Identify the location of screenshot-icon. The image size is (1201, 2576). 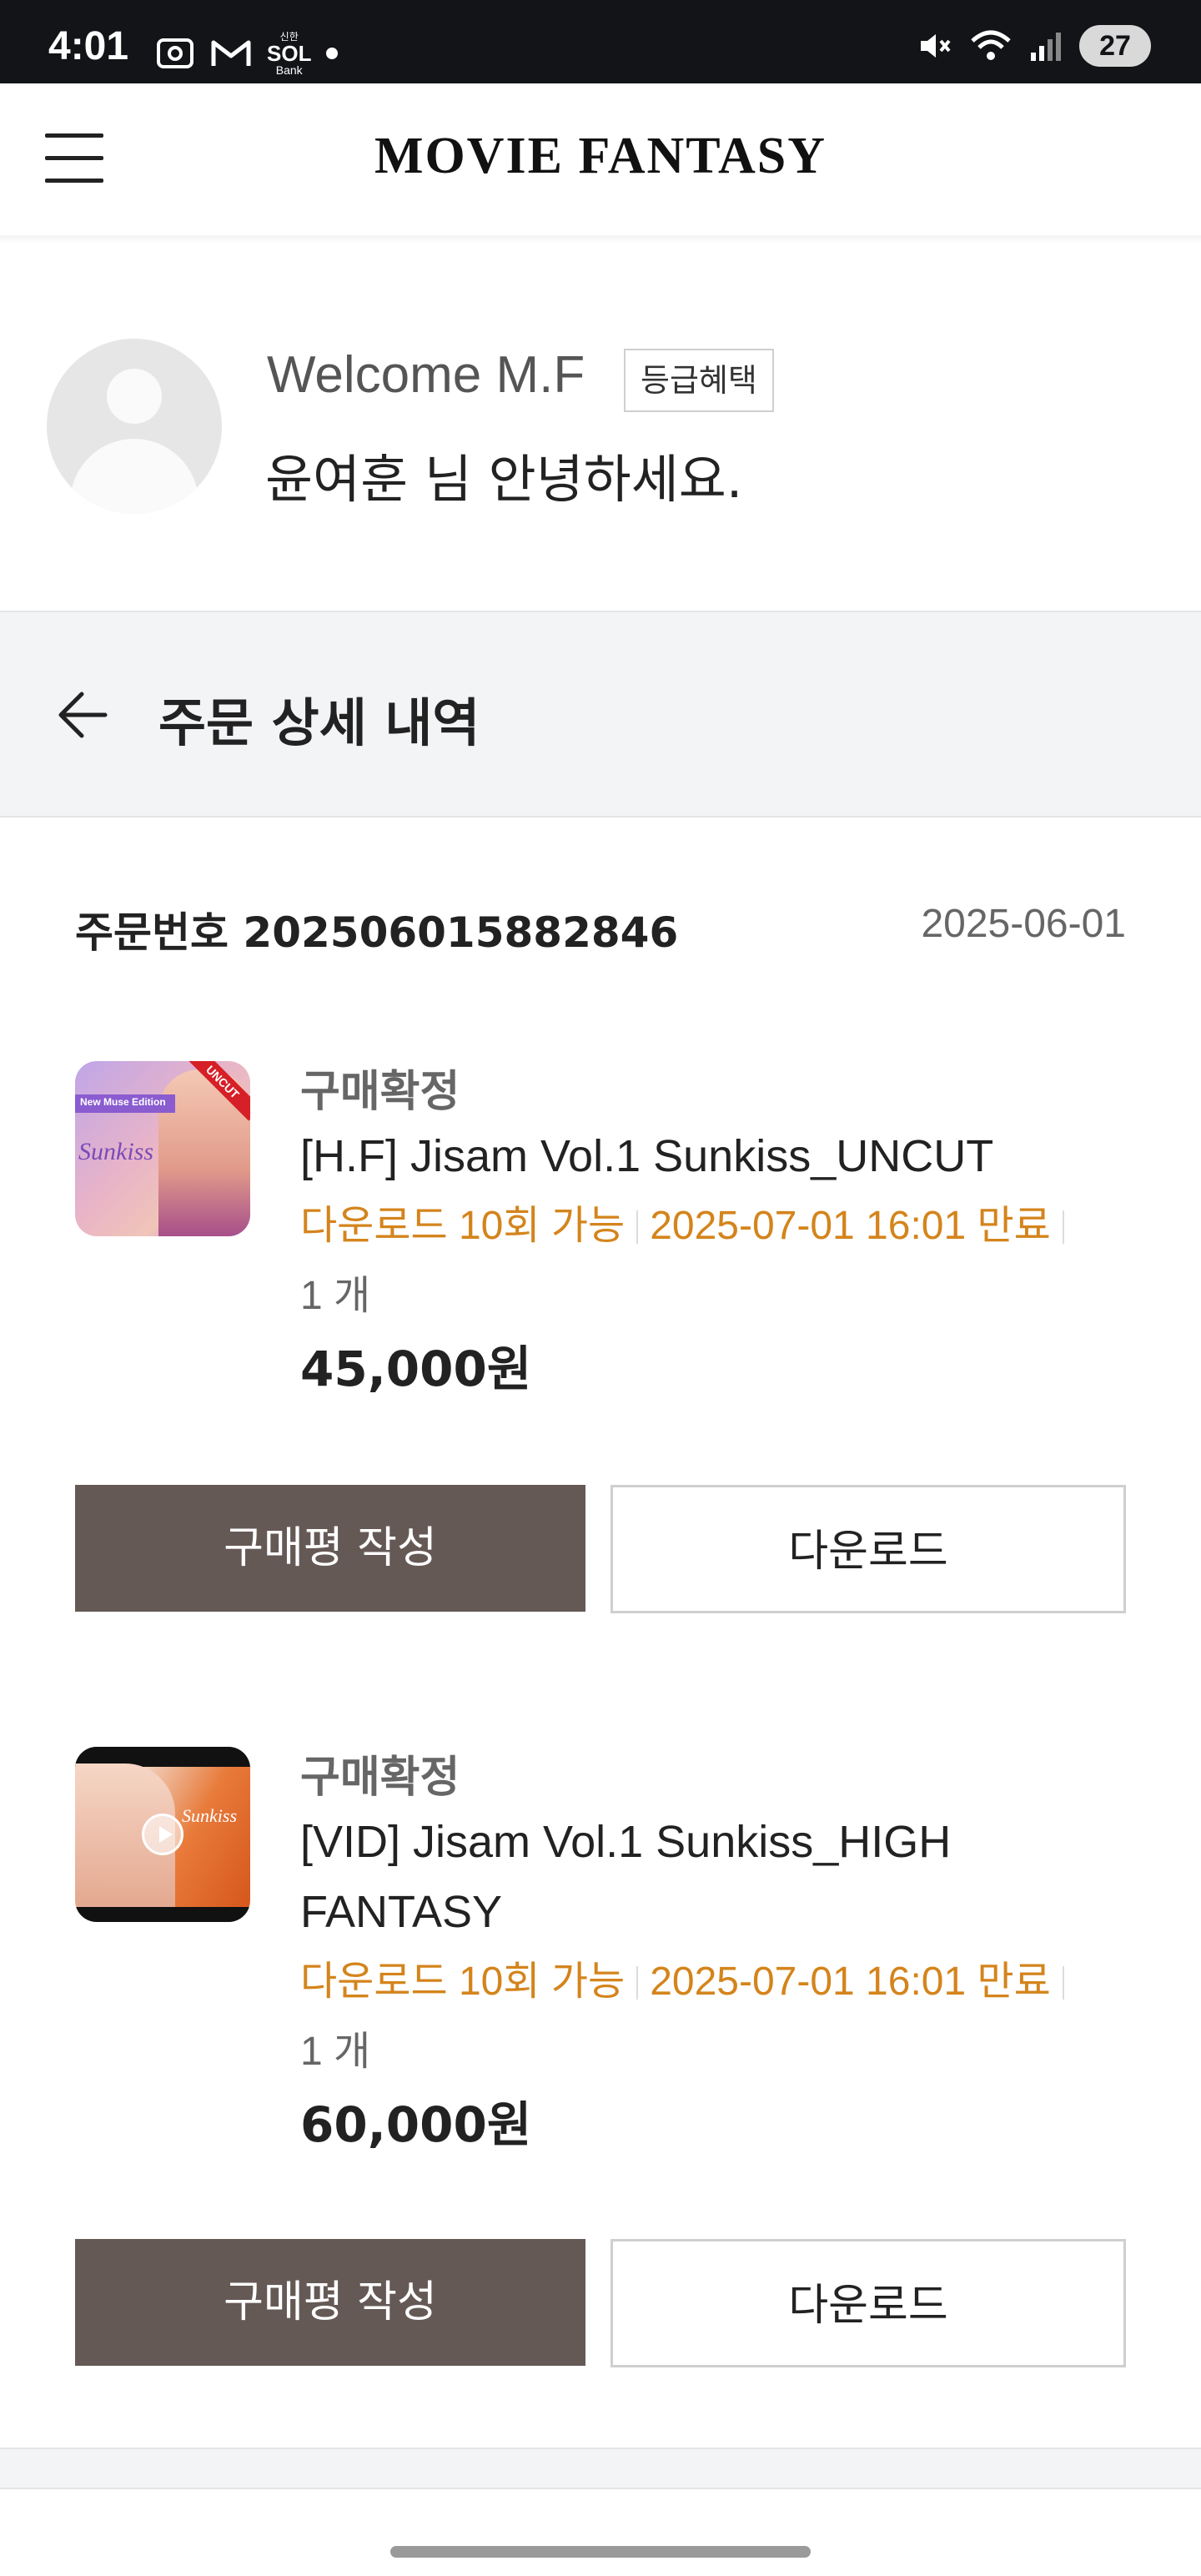
(175, 53).